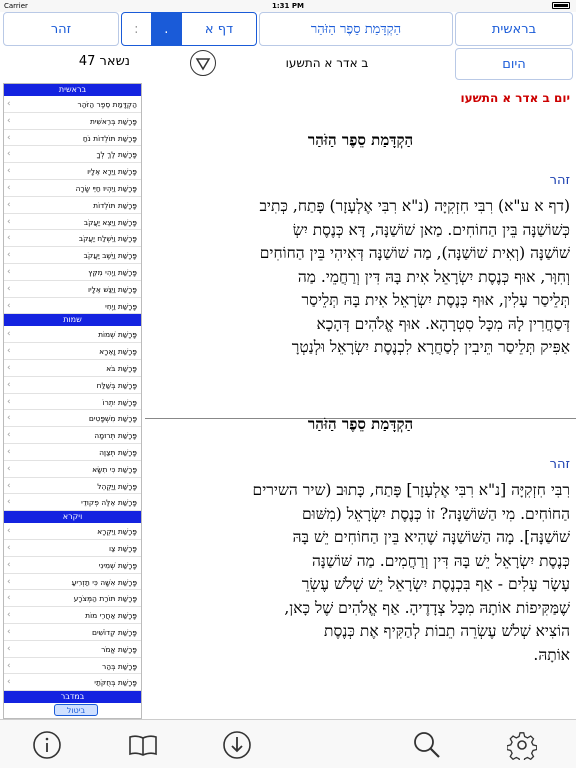 Image resolution: width=576 pixels, height=768 pixels. Describe the element at coordinates (72, 531) in the screenshot. I see `sidebar-item: ‹ פָּרָשַׁת וַיִּקְרָא` at that location.